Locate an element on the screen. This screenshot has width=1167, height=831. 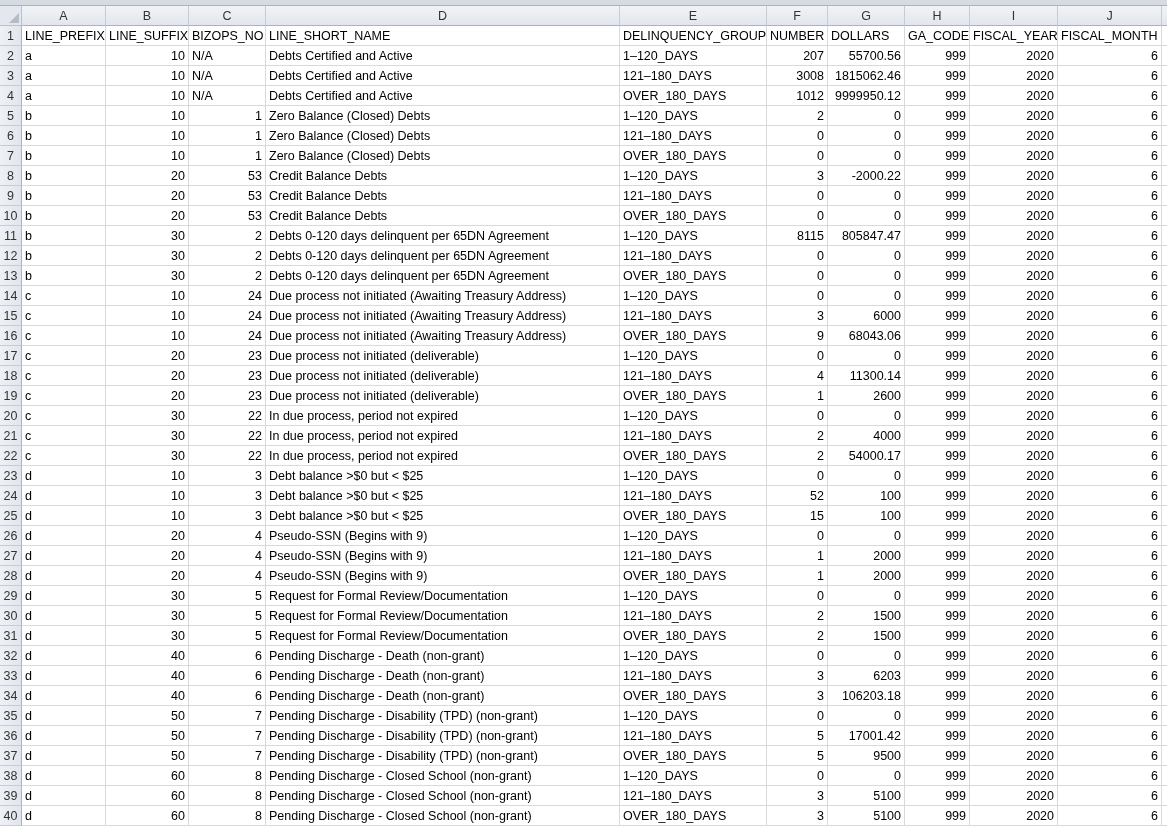
column-header: E is located at coordinates (693, 16).